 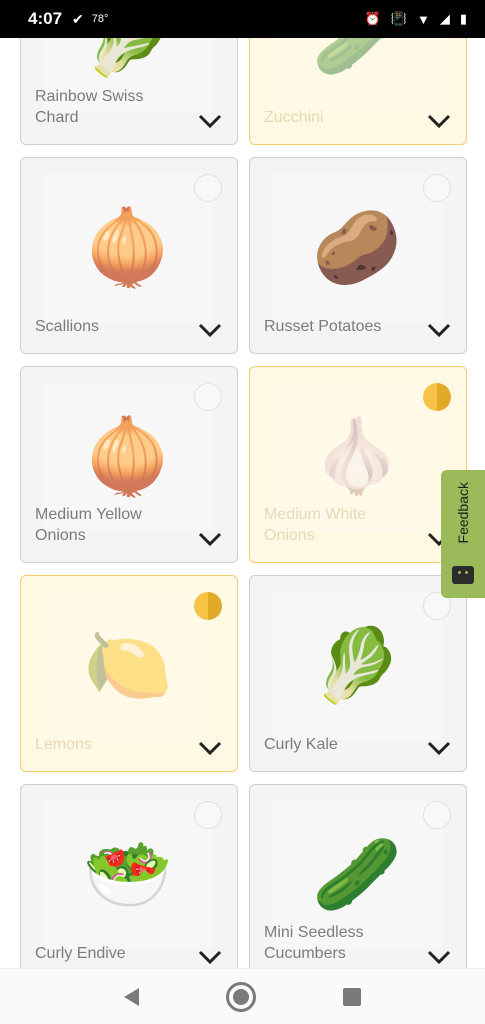 I want to click on alarm-icon: ⏰, so click(x=372, y=18).